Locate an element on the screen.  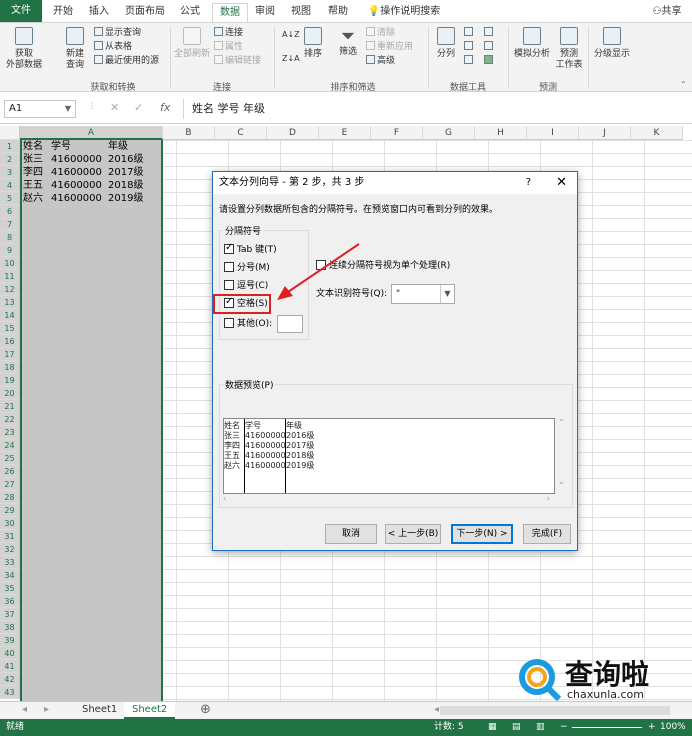
tab-file: 文件 is located at coordinates (21, 11).